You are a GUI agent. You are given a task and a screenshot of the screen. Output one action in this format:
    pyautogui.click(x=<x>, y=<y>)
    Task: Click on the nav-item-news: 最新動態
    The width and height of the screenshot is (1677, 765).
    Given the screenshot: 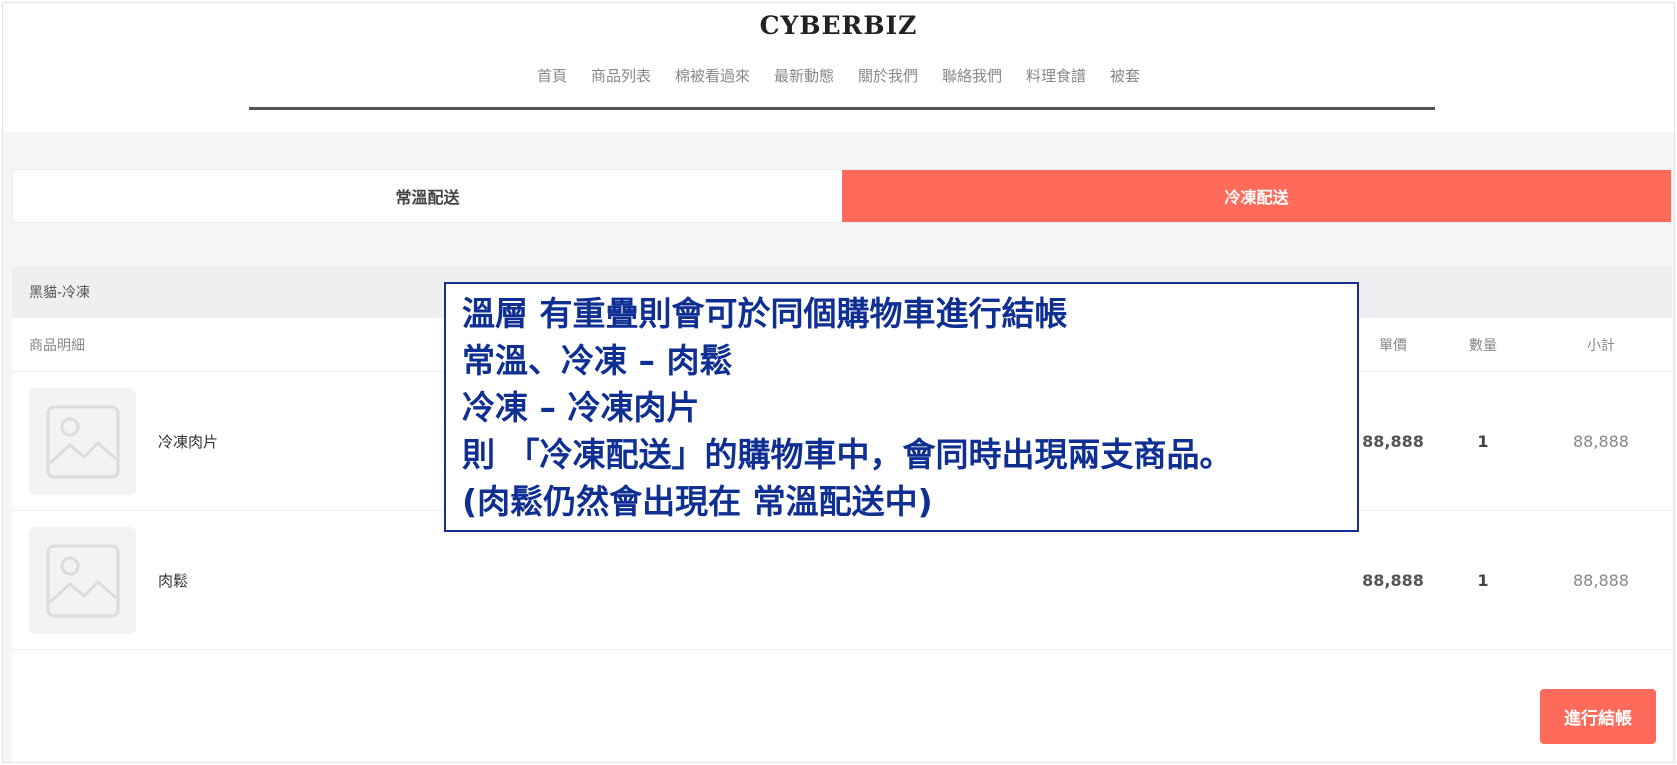 What is the action you would take?
    pyautogui.click(x=804, y=75)
    